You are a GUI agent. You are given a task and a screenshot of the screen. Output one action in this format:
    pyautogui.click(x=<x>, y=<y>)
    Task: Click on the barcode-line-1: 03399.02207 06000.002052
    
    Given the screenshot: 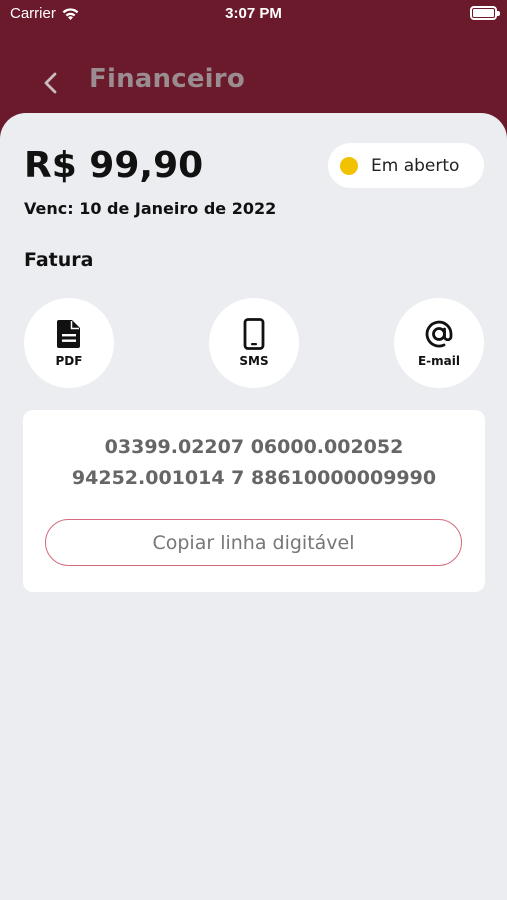 What is the action you would take?
    pyautogui.click(x=254, y=447)
    